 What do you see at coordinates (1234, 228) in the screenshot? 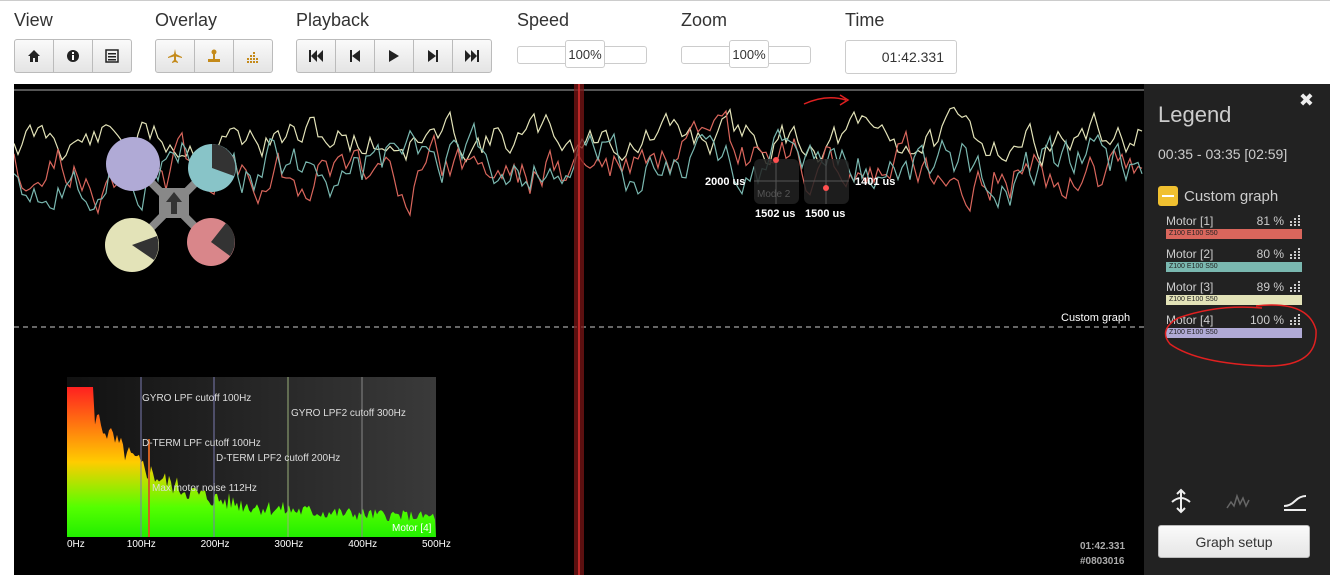
I see `legend-item-motor1: Motor [1] 81 % Z100 E100 S50` at bounding box center [1234, 228].